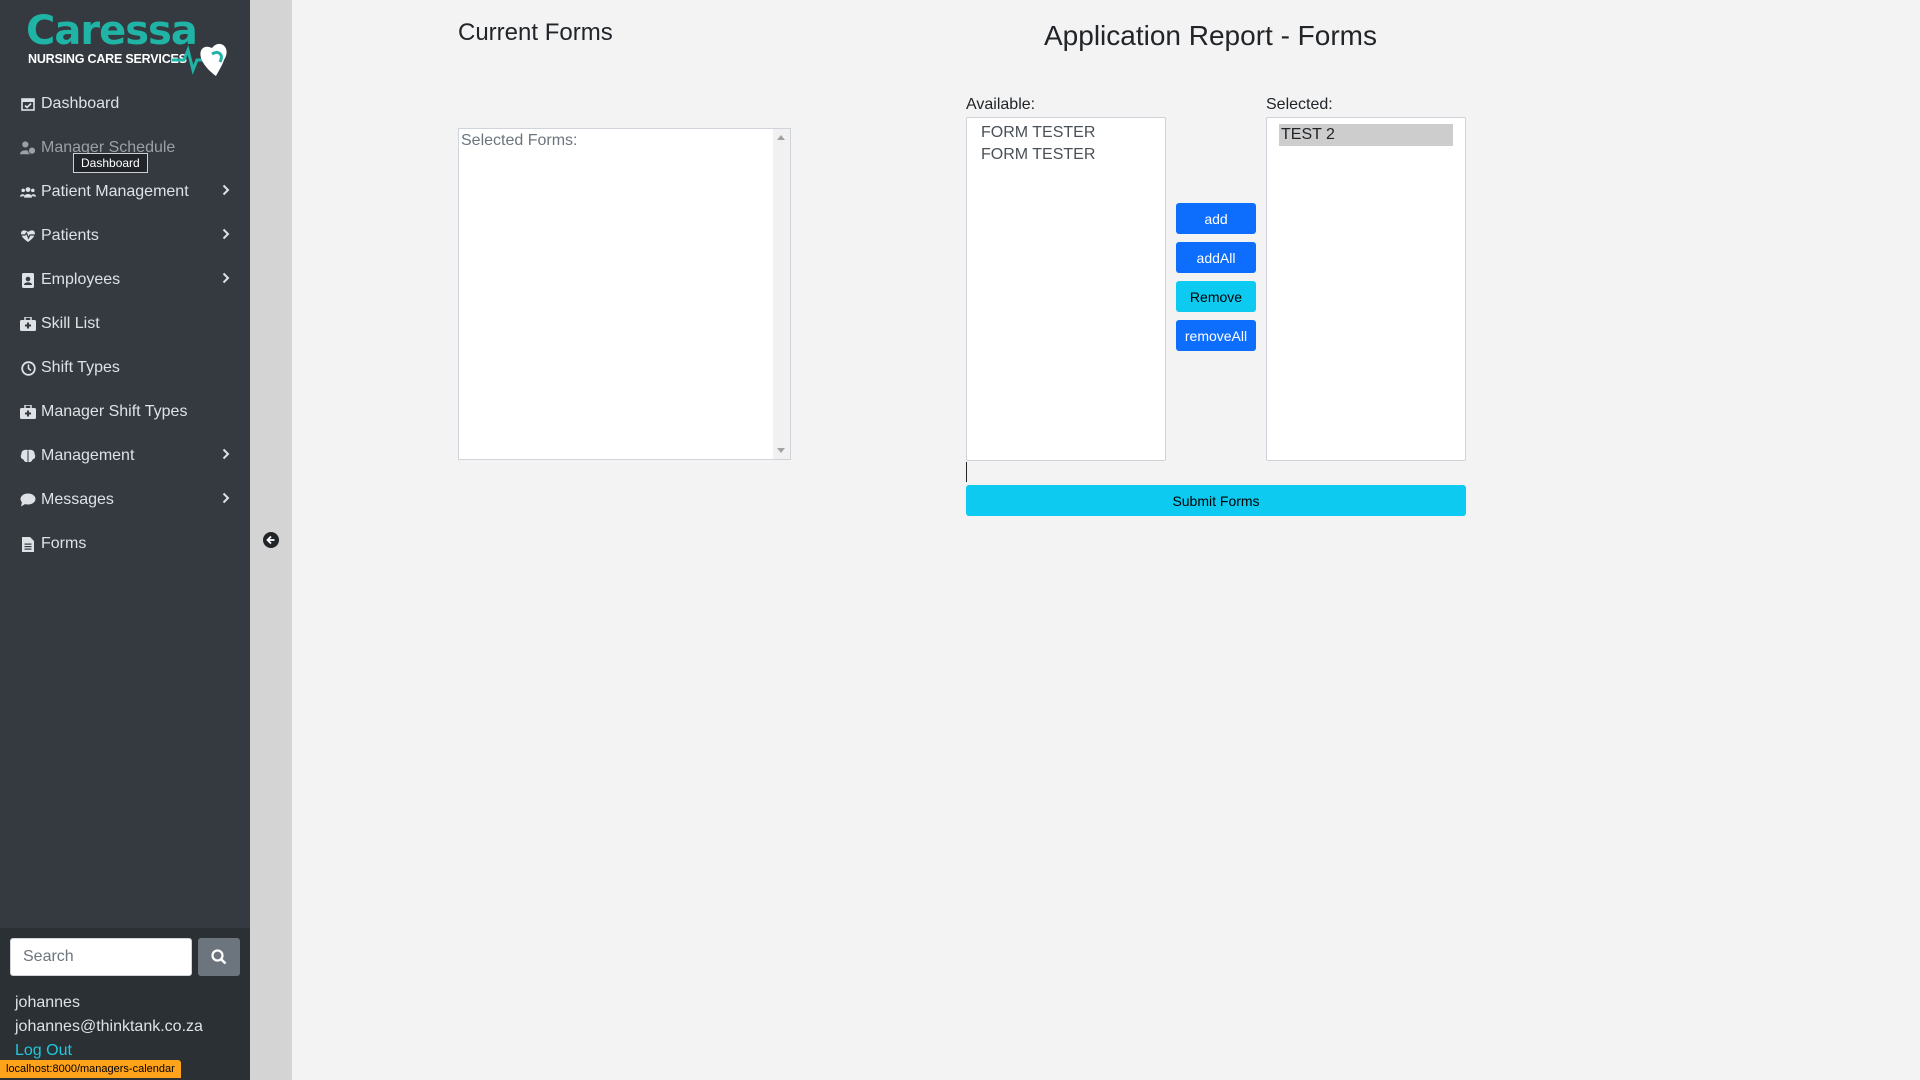 This screenshot has width=1920, height=1080. Describe the element at coordinates (115, 191) in the screenshot. I see `sidebar-item-label: Patient Management` at that location.